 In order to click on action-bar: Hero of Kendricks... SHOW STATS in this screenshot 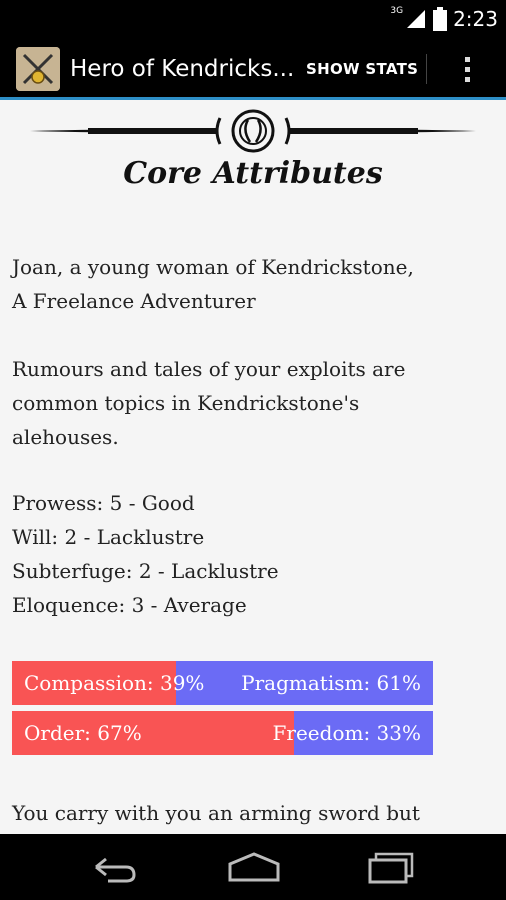, I will do `click(253, 69)`.